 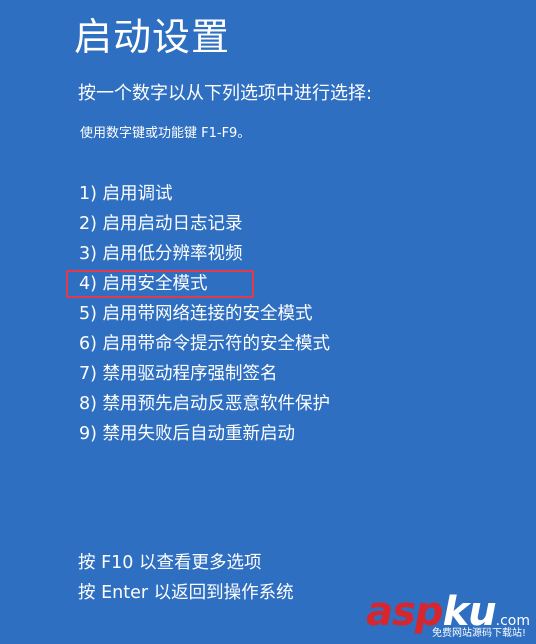 I want to click on footer-instructions: 按 F10 以查看更多选项 按 Enter 以返回到操作系统, so click(x=186, y=578).